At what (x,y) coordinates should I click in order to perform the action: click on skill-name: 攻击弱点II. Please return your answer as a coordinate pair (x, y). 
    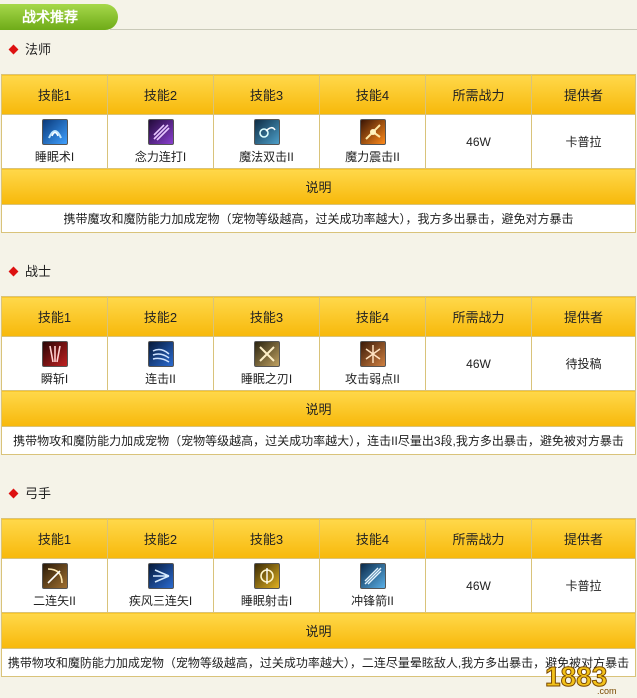
    Looking at the image, I should click on (372, 378).